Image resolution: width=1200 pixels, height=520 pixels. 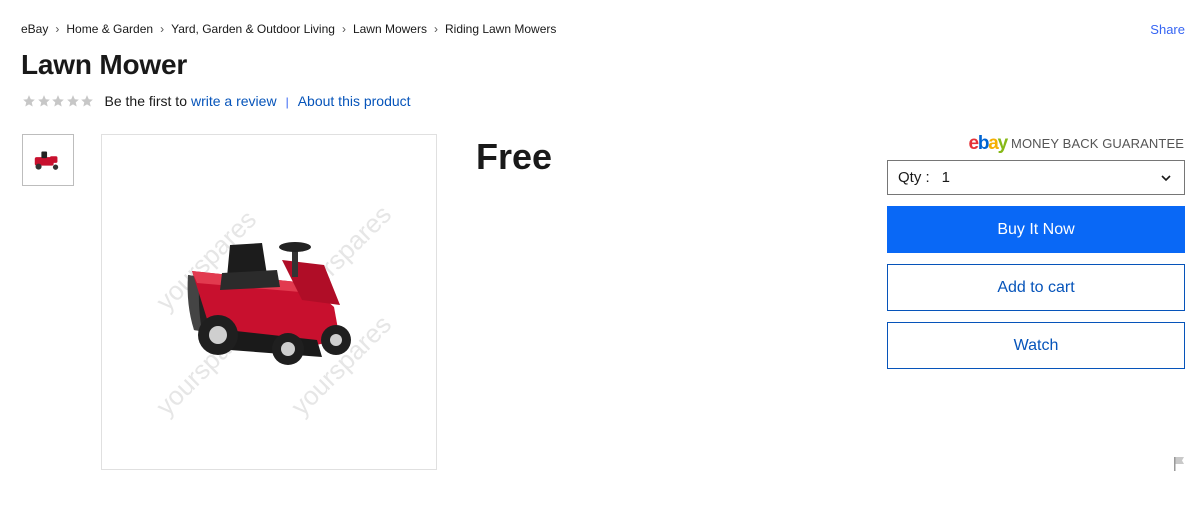 What do you see at coordinates (1036, 345) in the screenshot?
I see `watch-button: Watch` at bounding box center [1036, 345].